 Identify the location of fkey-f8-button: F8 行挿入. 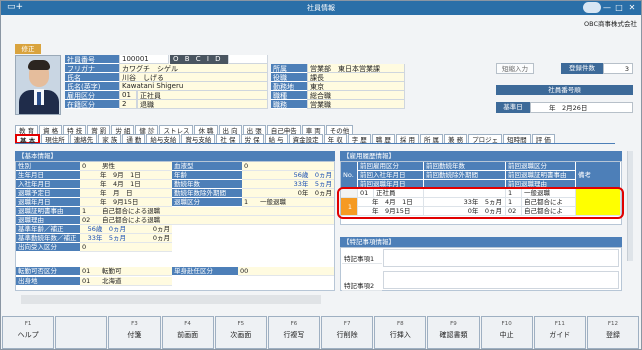
(400, 332).